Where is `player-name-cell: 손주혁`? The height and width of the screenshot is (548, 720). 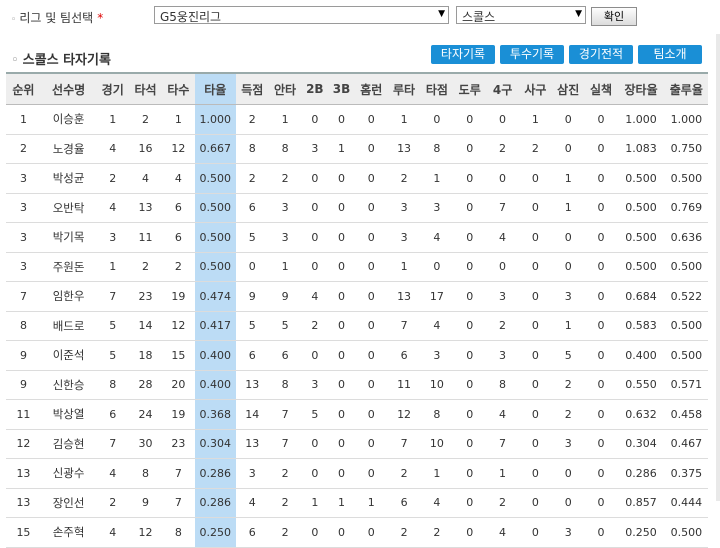 player-name-cell: 손주혁 is located at coordinates (68, 532).